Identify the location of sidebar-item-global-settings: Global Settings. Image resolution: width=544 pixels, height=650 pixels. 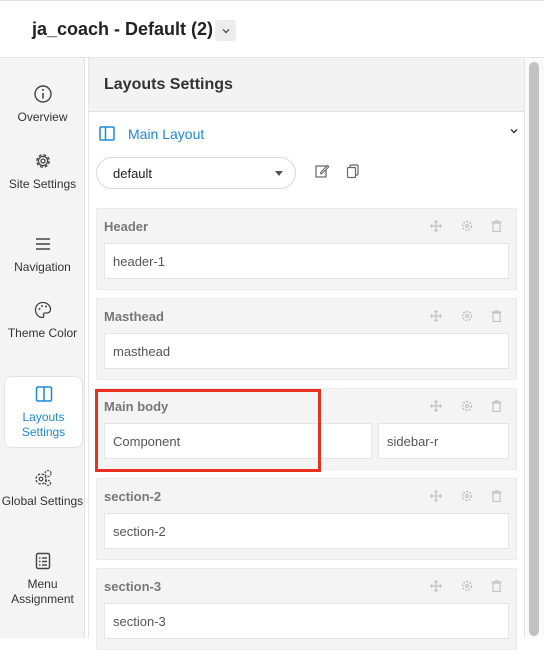
(42, 488).